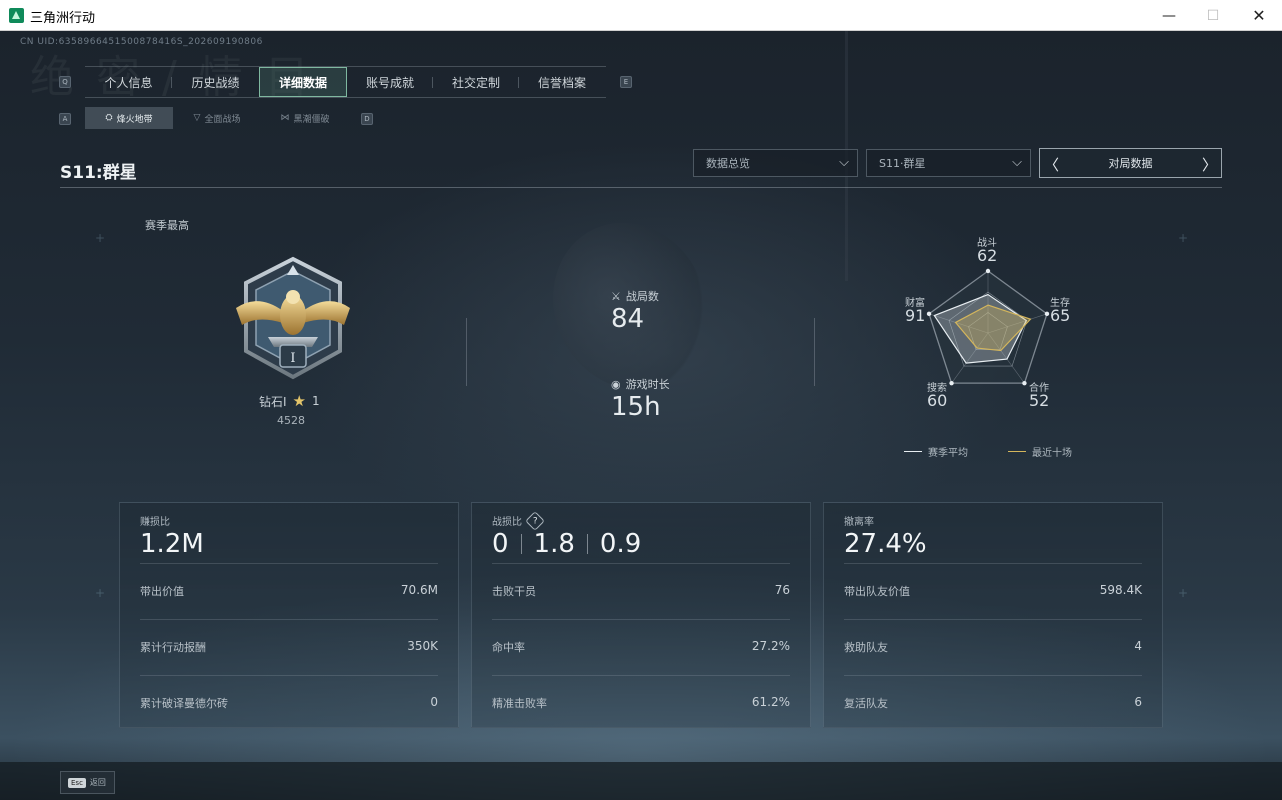 This screenshot has height=800, width=1282. Describe the element at coordinates (87, 782) in the screenshot. I see `back-button: Esc 返回` at that location.